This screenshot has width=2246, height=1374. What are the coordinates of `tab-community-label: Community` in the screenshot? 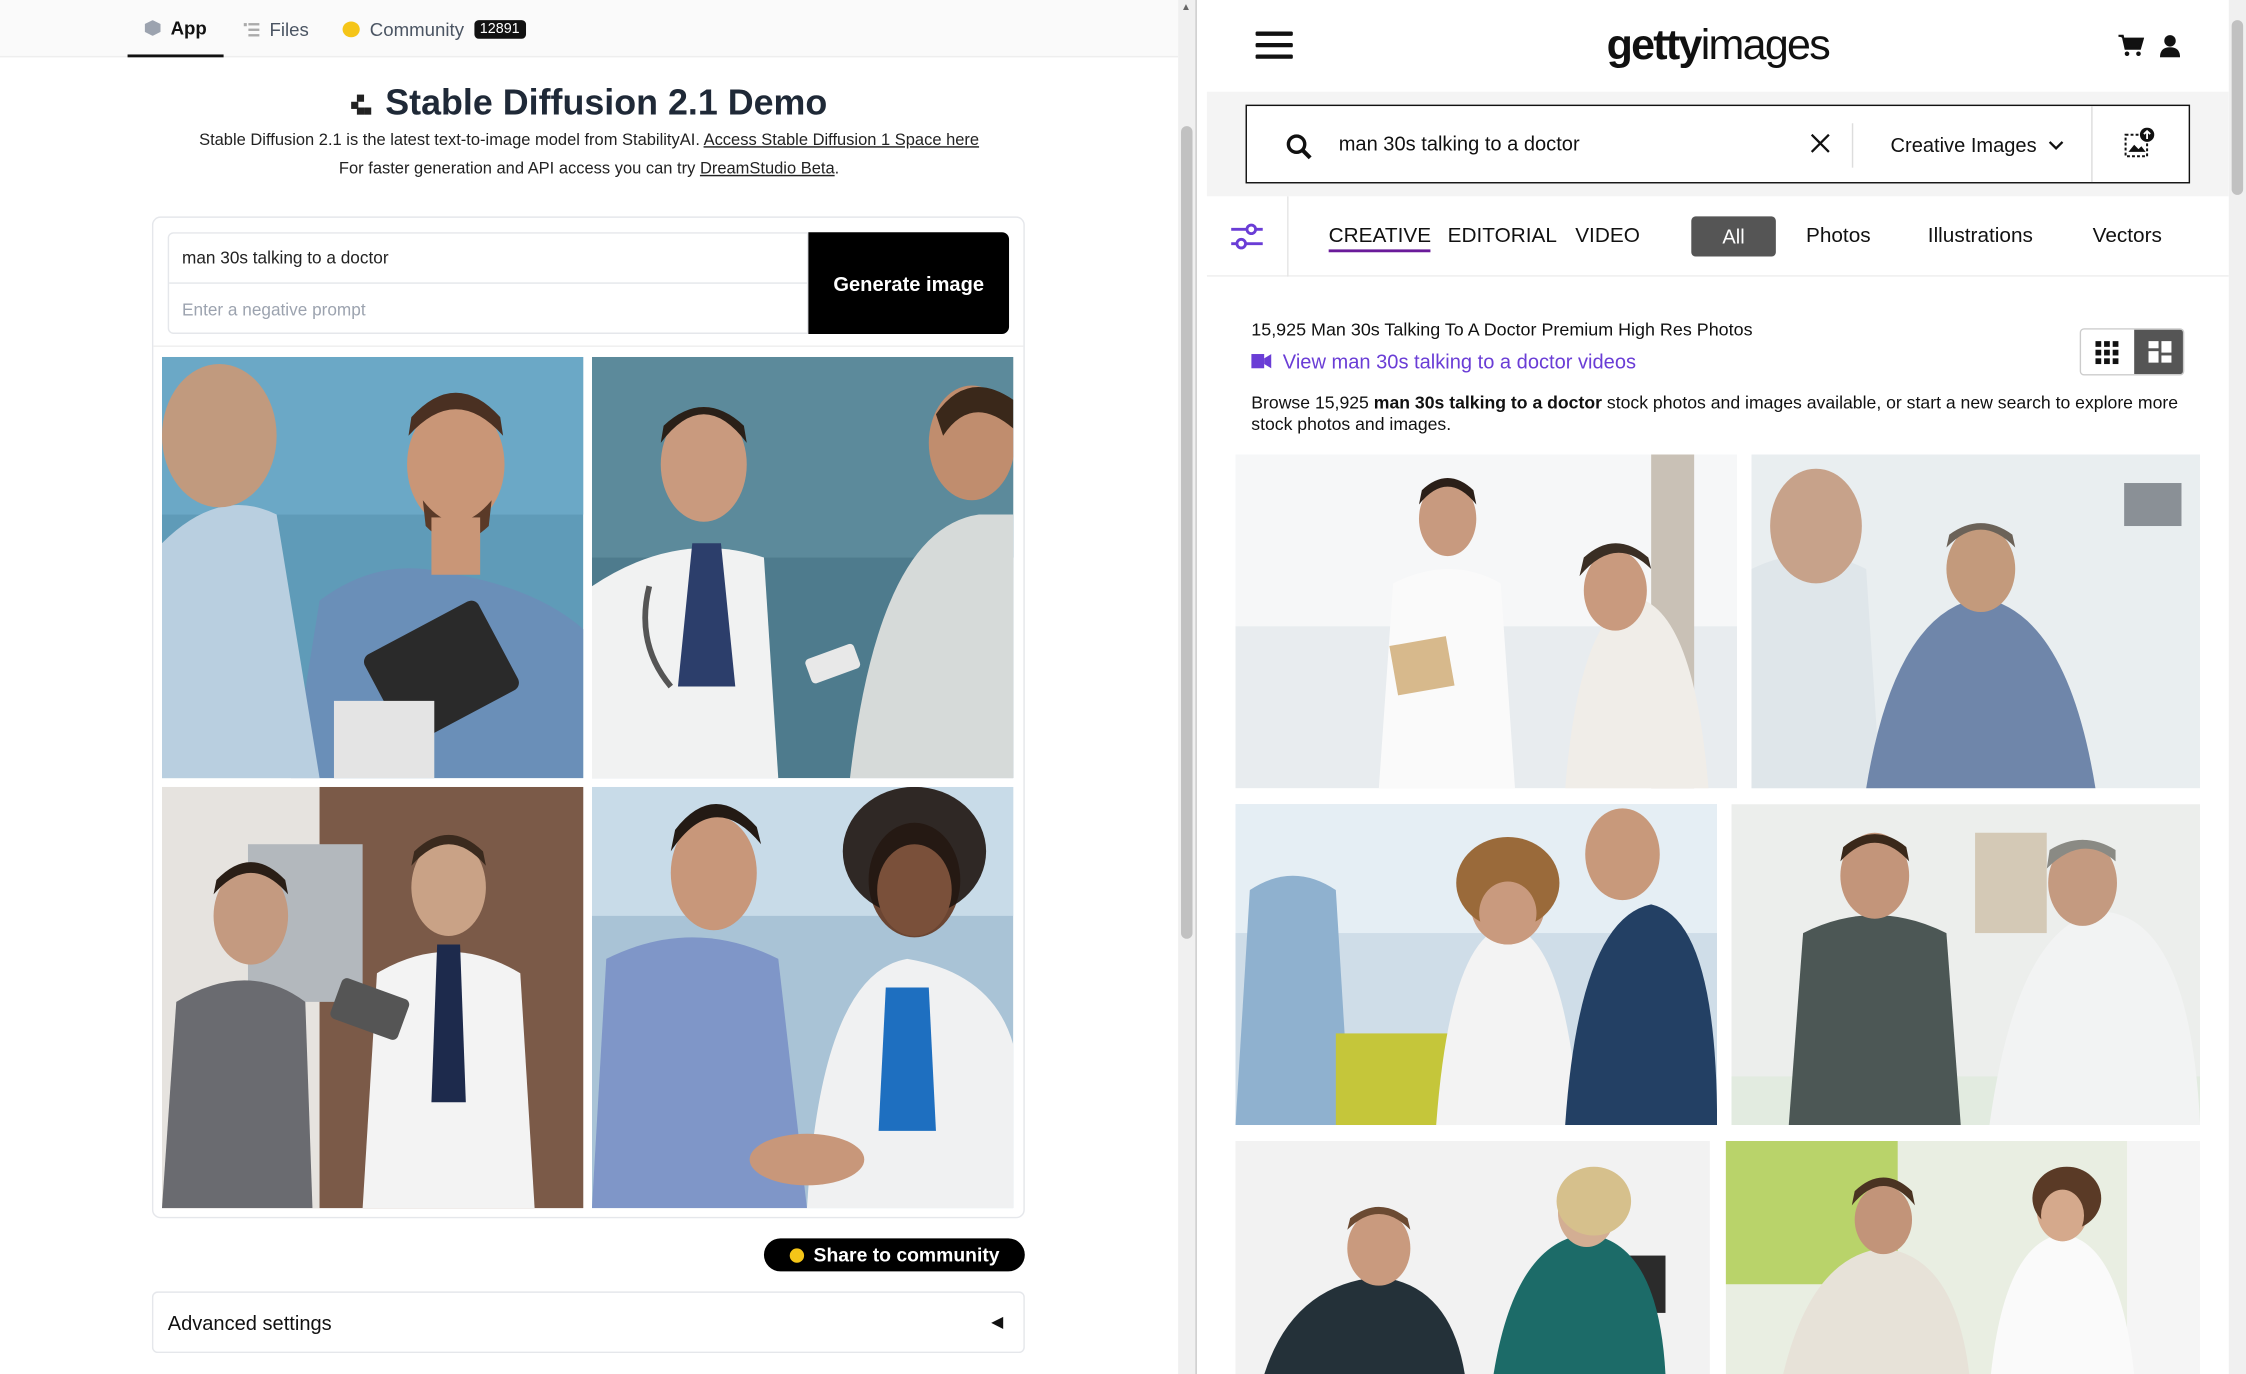 It's located at (417, 28).